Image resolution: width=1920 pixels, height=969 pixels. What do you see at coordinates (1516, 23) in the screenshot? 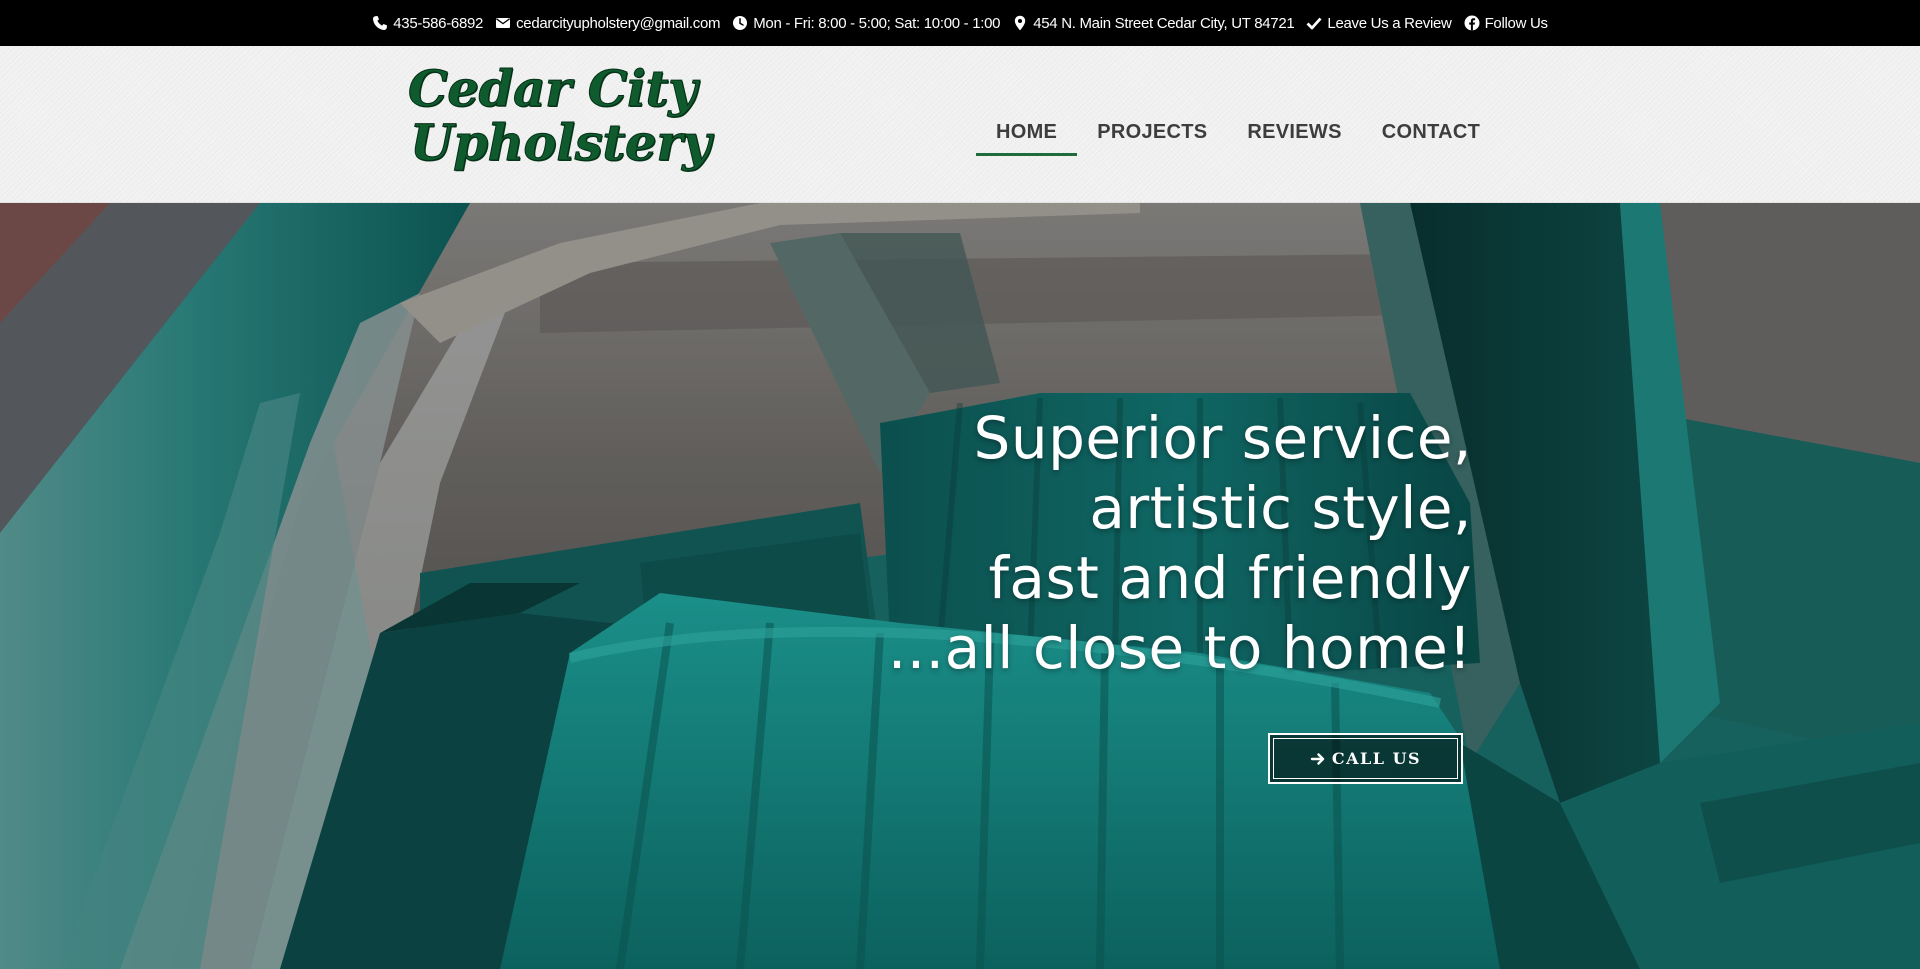
I see `follow-text: Follow Us` at bounding box center [1516, 23].